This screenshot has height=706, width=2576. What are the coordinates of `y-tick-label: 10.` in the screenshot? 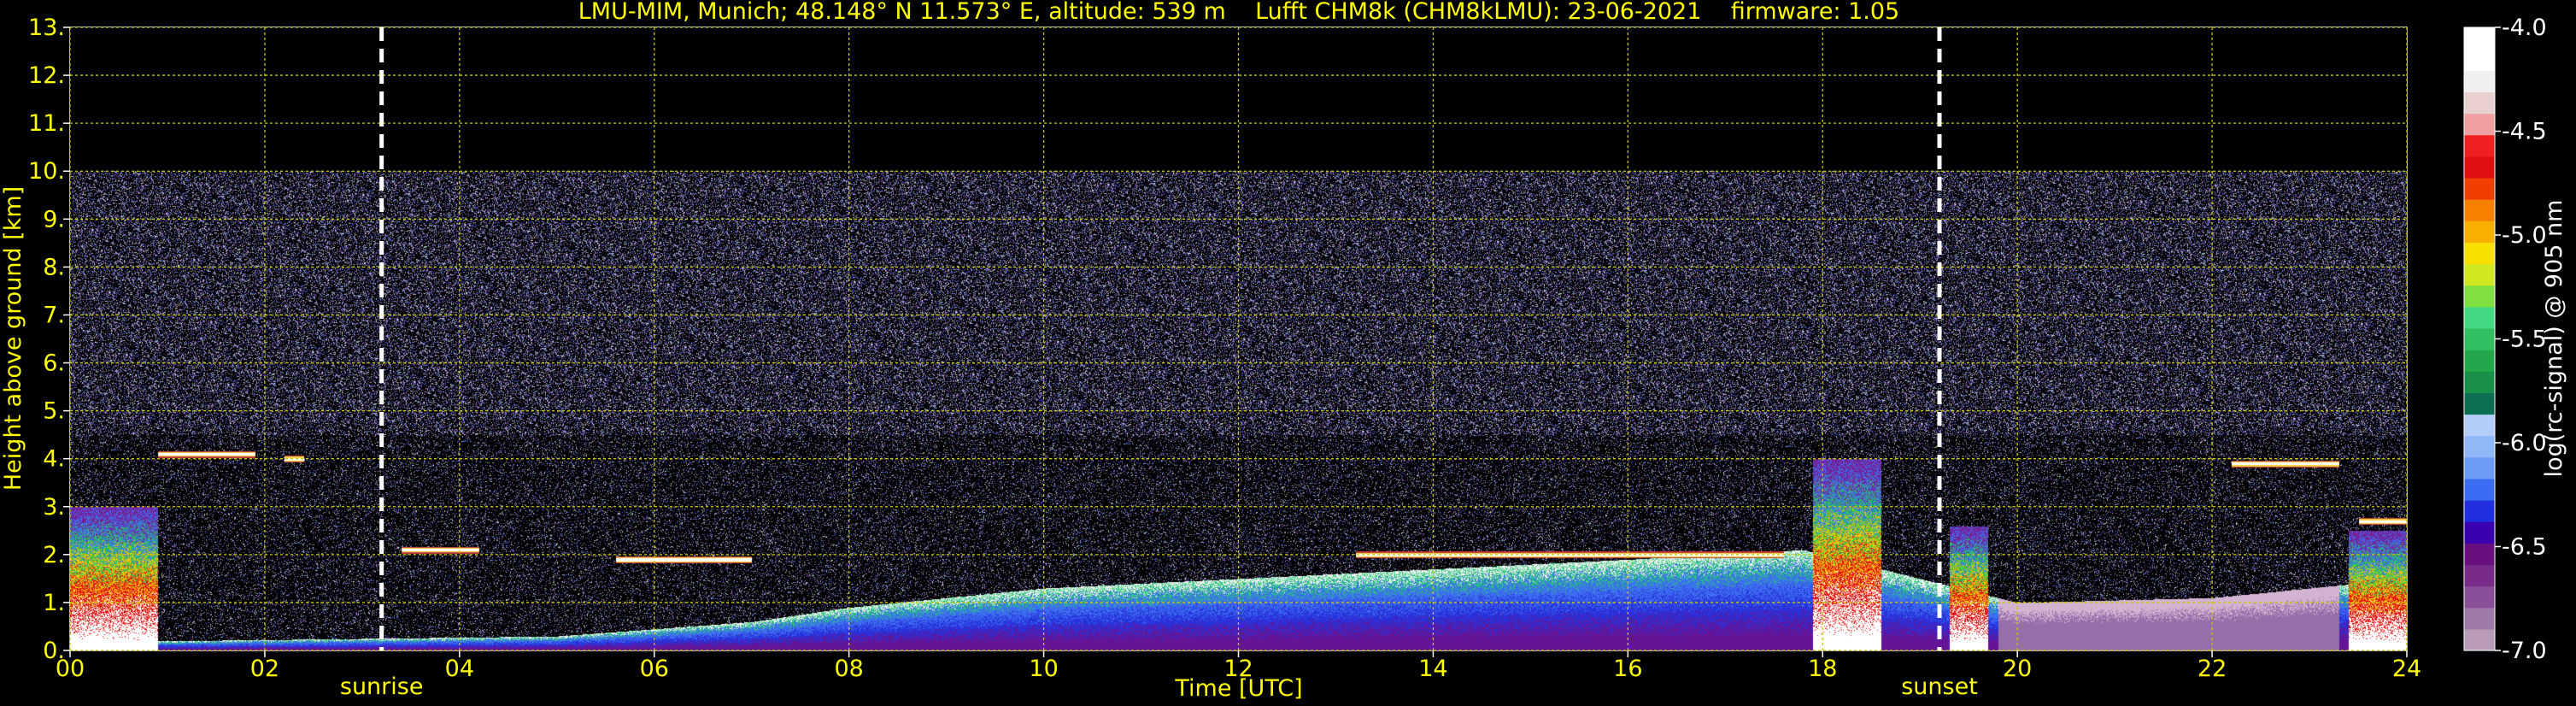 It's located at (46, 171).